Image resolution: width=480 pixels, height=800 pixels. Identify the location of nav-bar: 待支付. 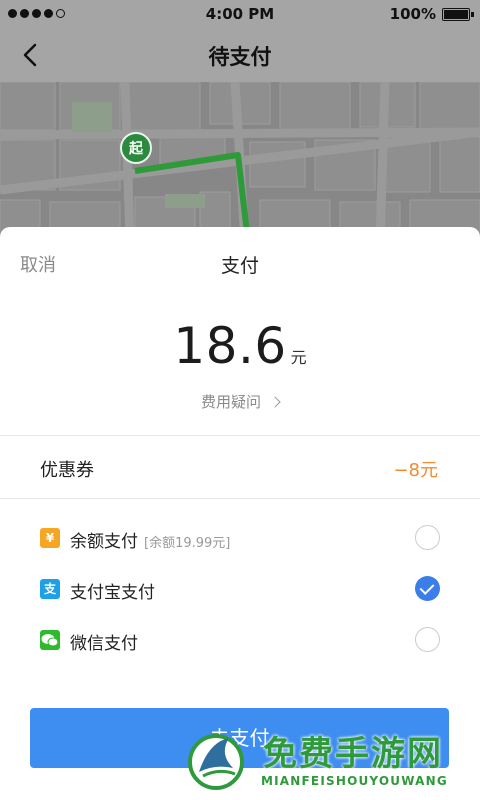
(240, 55).